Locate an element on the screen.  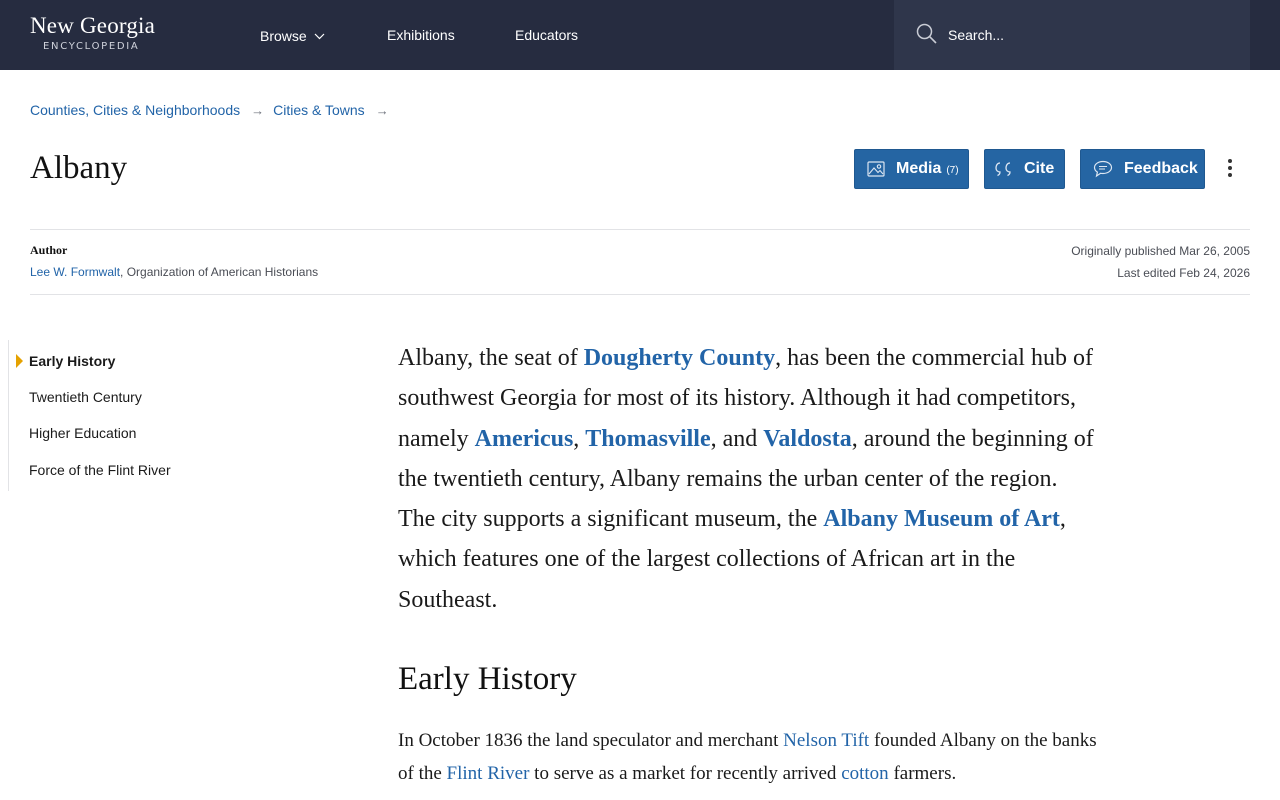
toc-item-flint-river: Force of the Flint River is located at coordinates (100, 470).